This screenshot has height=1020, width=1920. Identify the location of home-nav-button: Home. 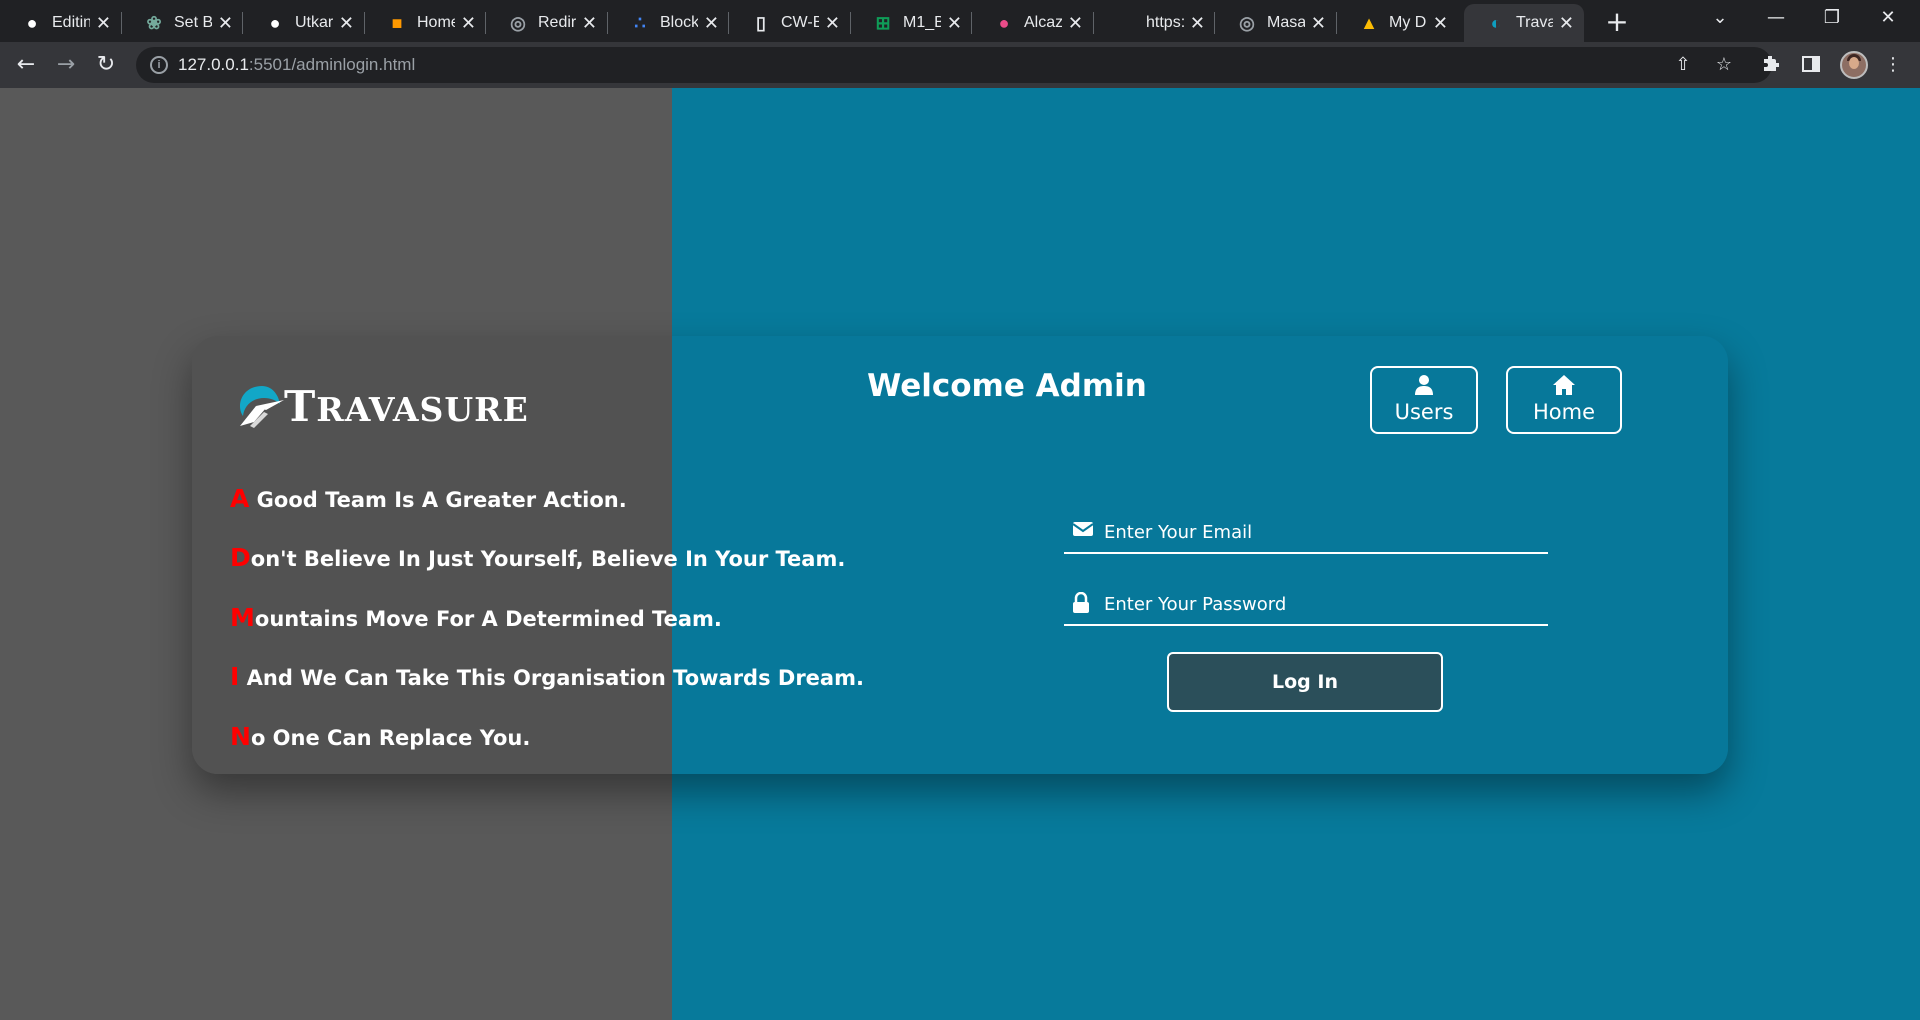
(1564, 400).